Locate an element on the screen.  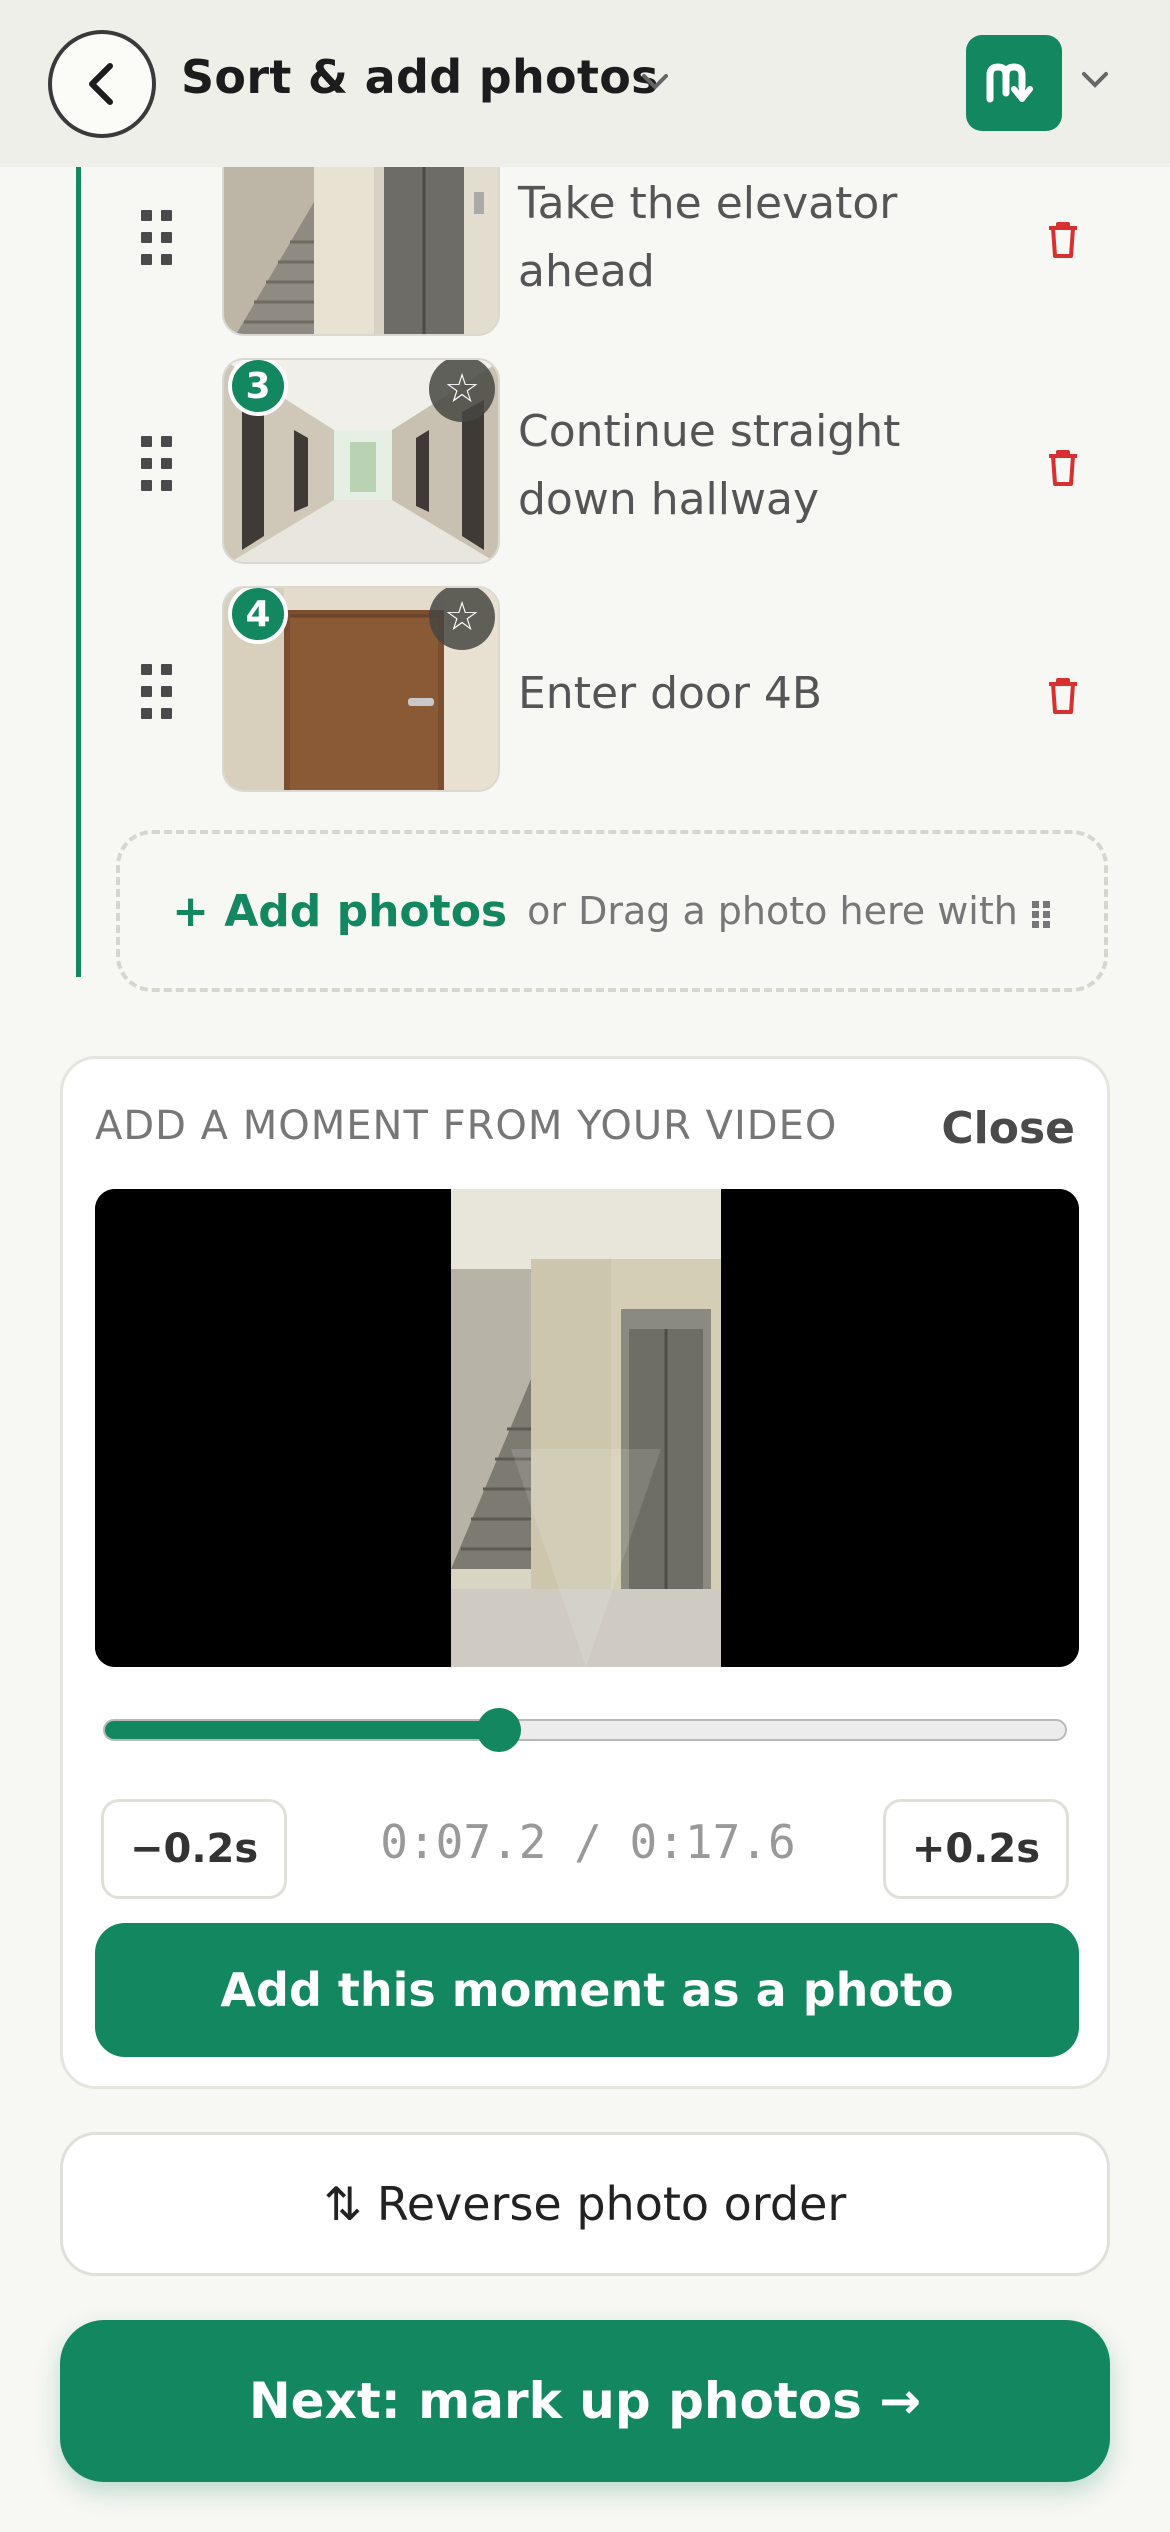
add-moment-button: Add this moment as a photo is located at coordinates (587, 1990).